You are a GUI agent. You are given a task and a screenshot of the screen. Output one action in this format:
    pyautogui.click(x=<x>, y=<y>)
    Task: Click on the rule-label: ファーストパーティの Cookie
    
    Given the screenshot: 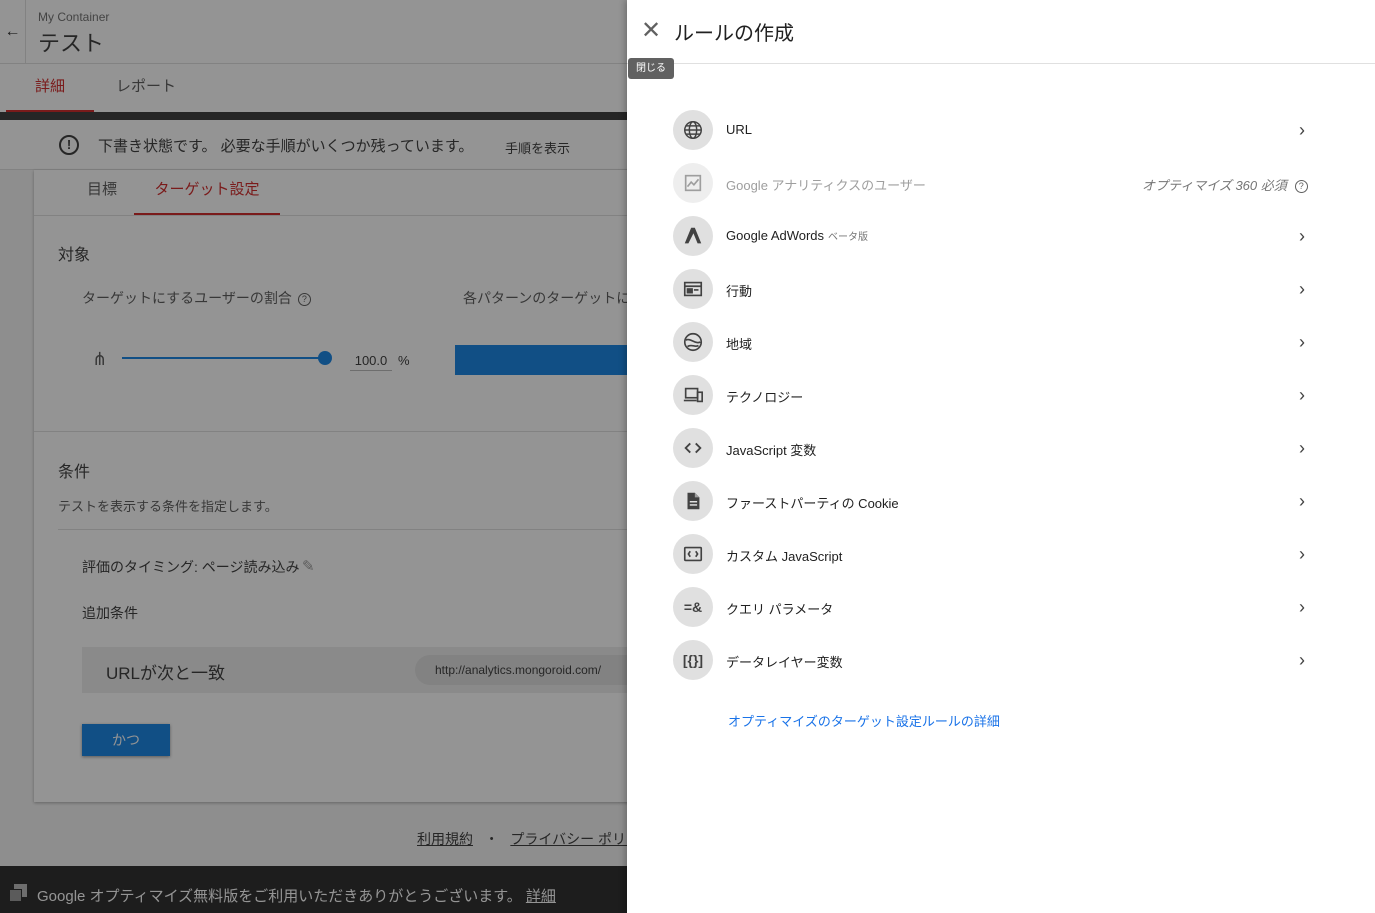 What is the action you would take?
    pyautogui.click(x=812, y=503)
    